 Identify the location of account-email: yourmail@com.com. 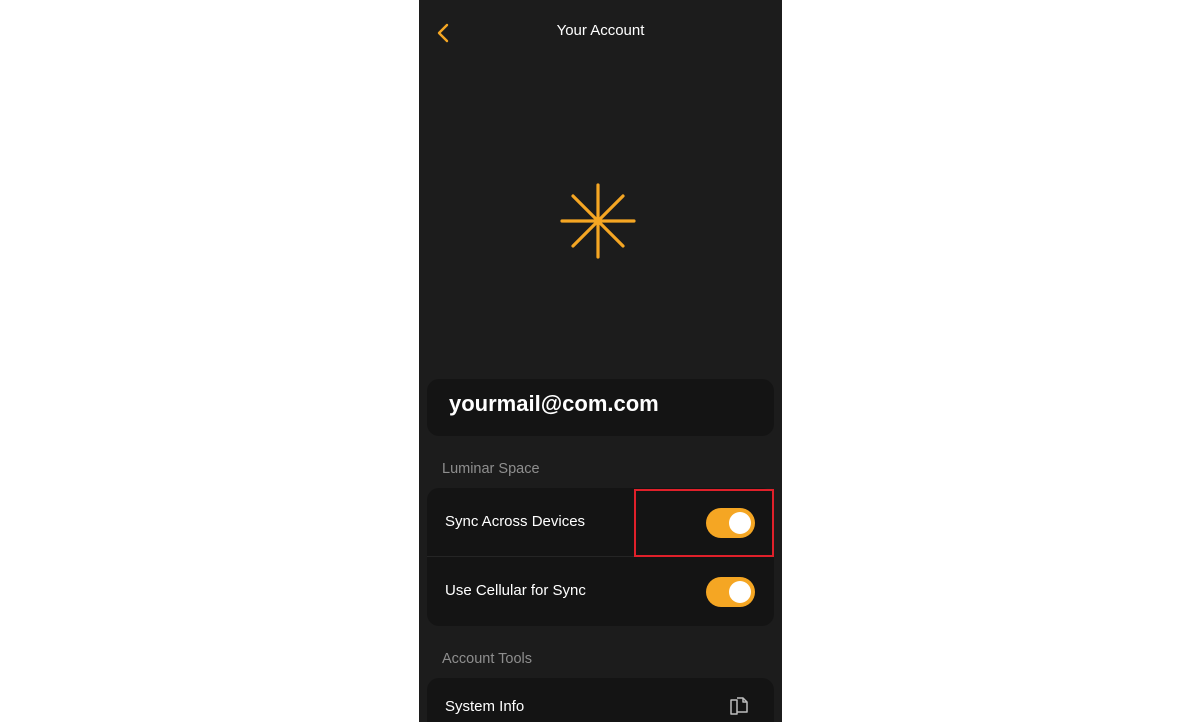
(554, 403).